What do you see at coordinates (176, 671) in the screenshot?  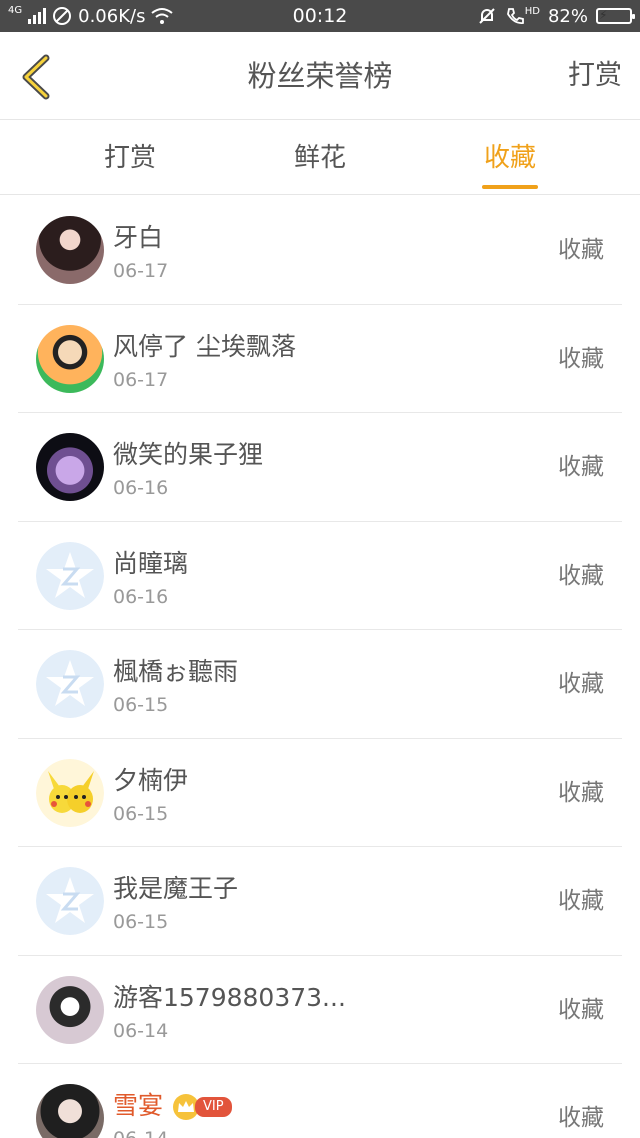 I see `user-name: 楓橋ぉ聽雨` at bounding box center [176, 671].